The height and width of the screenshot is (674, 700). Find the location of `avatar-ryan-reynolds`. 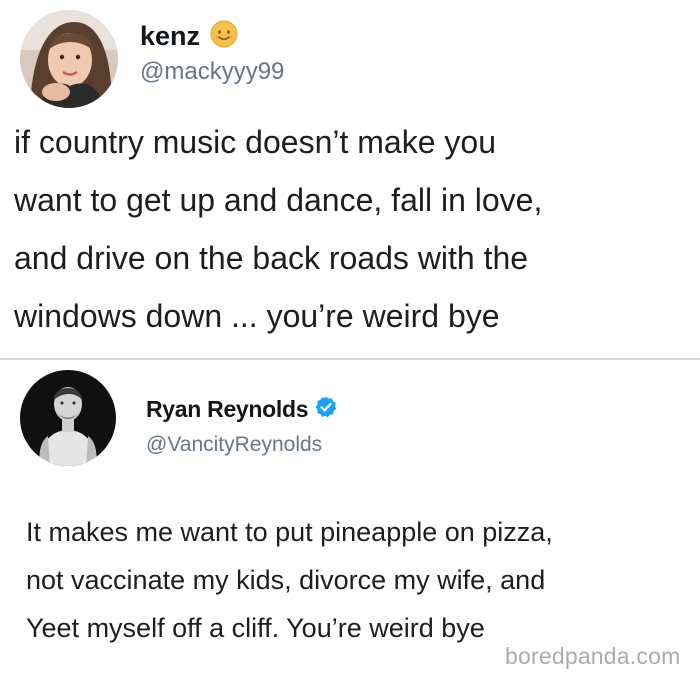

avatar-ryan-reynolds is located at coordinates (68, 418).